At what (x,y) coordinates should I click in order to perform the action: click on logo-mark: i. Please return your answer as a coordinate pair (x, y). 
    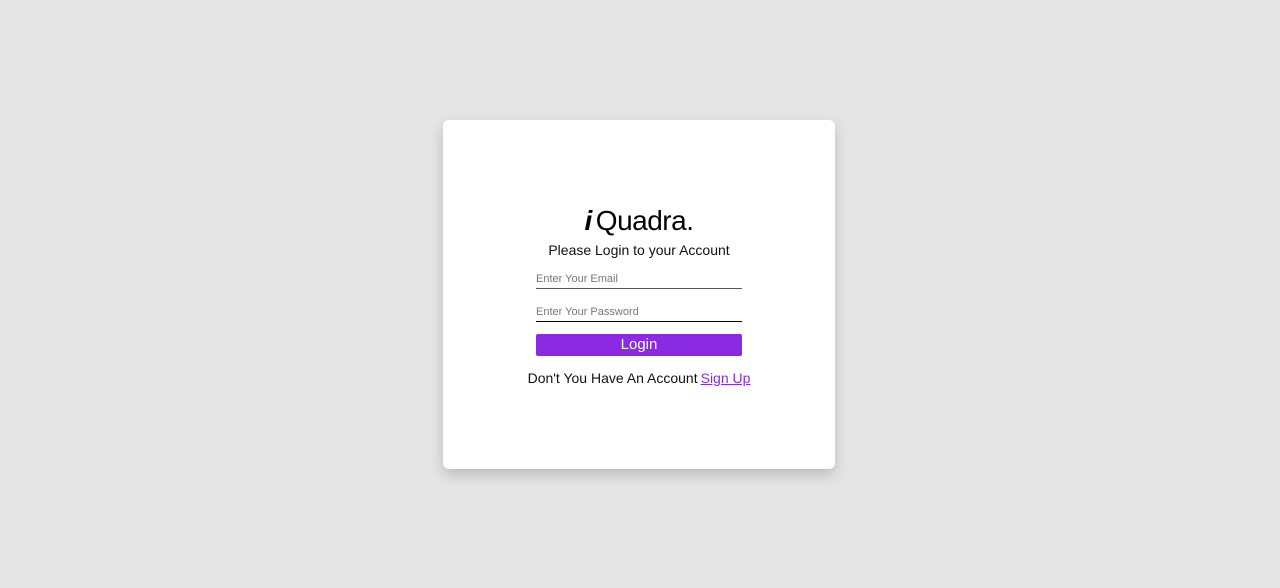
    Looking at the image, I should click on (588, 220).